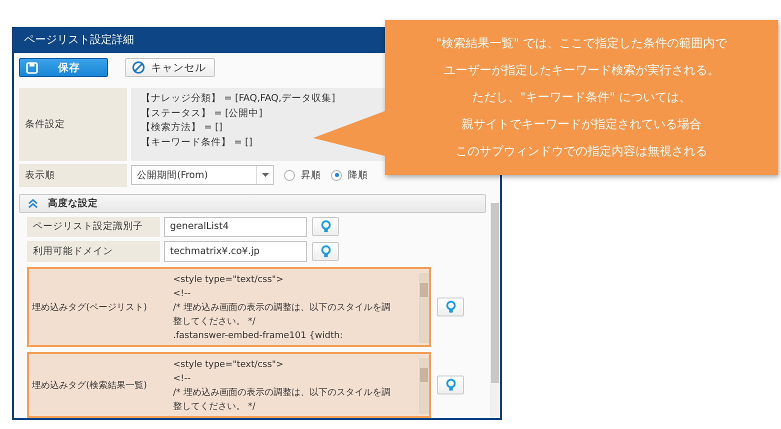 This screenshot has width=781, height=429. I want to click on sort-radio: 昇順, so click(302, 175).